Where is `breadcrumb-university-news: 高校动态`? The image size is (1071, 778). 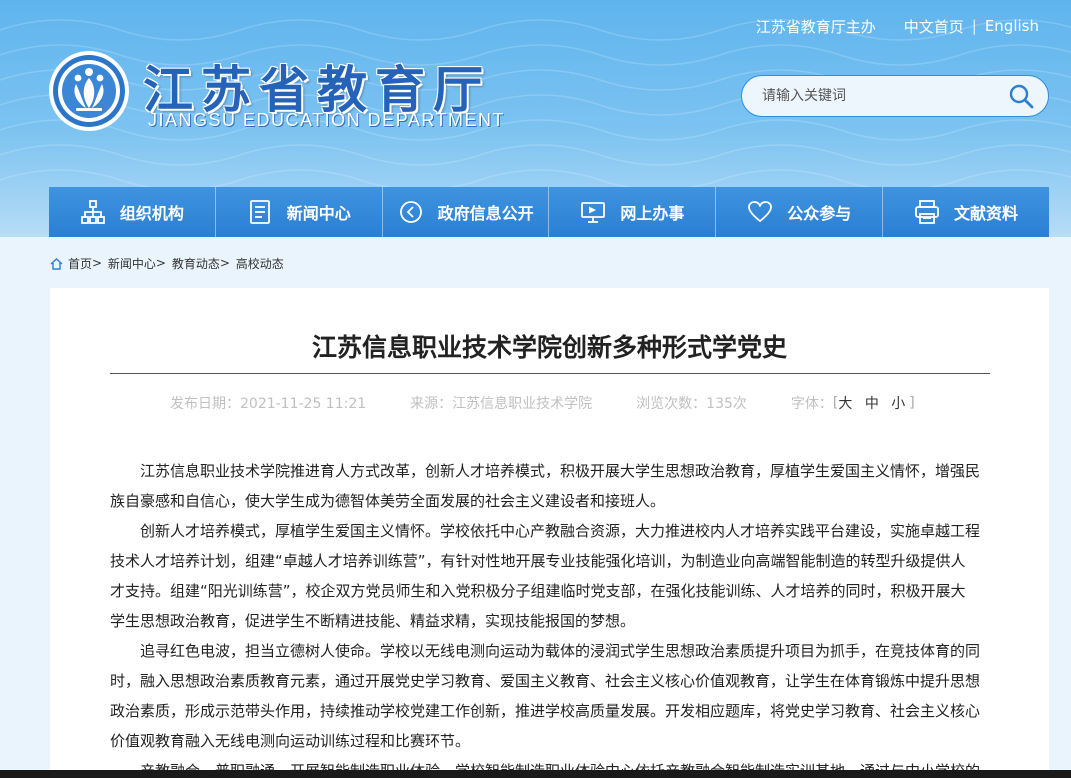 breadcrumb-university-news: 高校动态 is located at coordinates (260, 263).